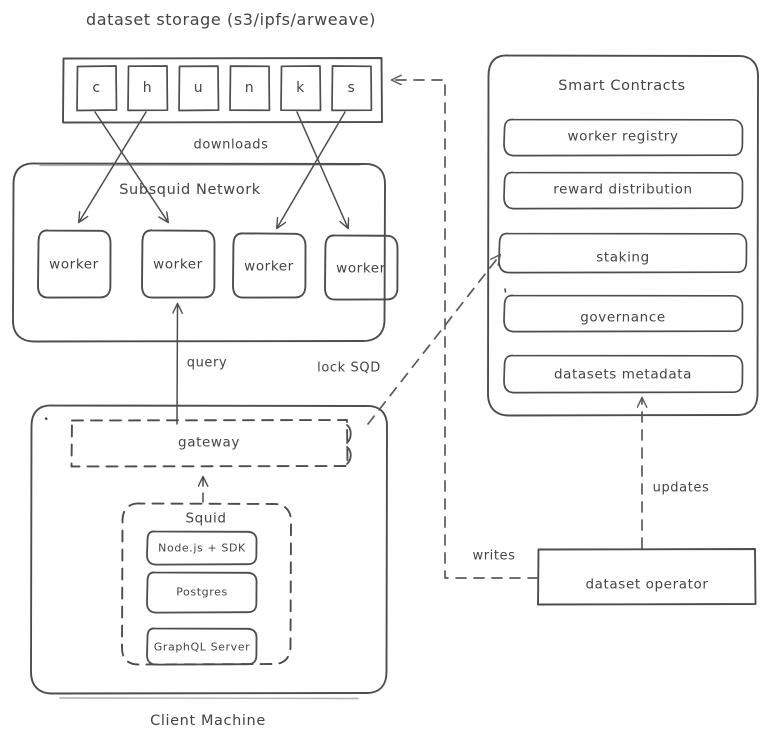 The width and height of the screenshot is (766, 740). I want to click on contract-item-staking: staking, so click(623, 258).